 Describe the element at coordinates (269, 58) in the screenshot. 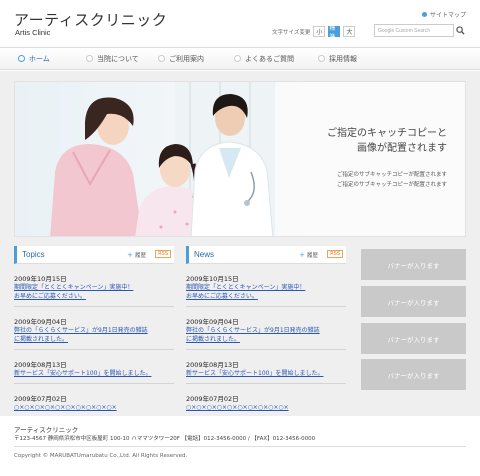

I see `nav-label: よくあるご質問` at that location.